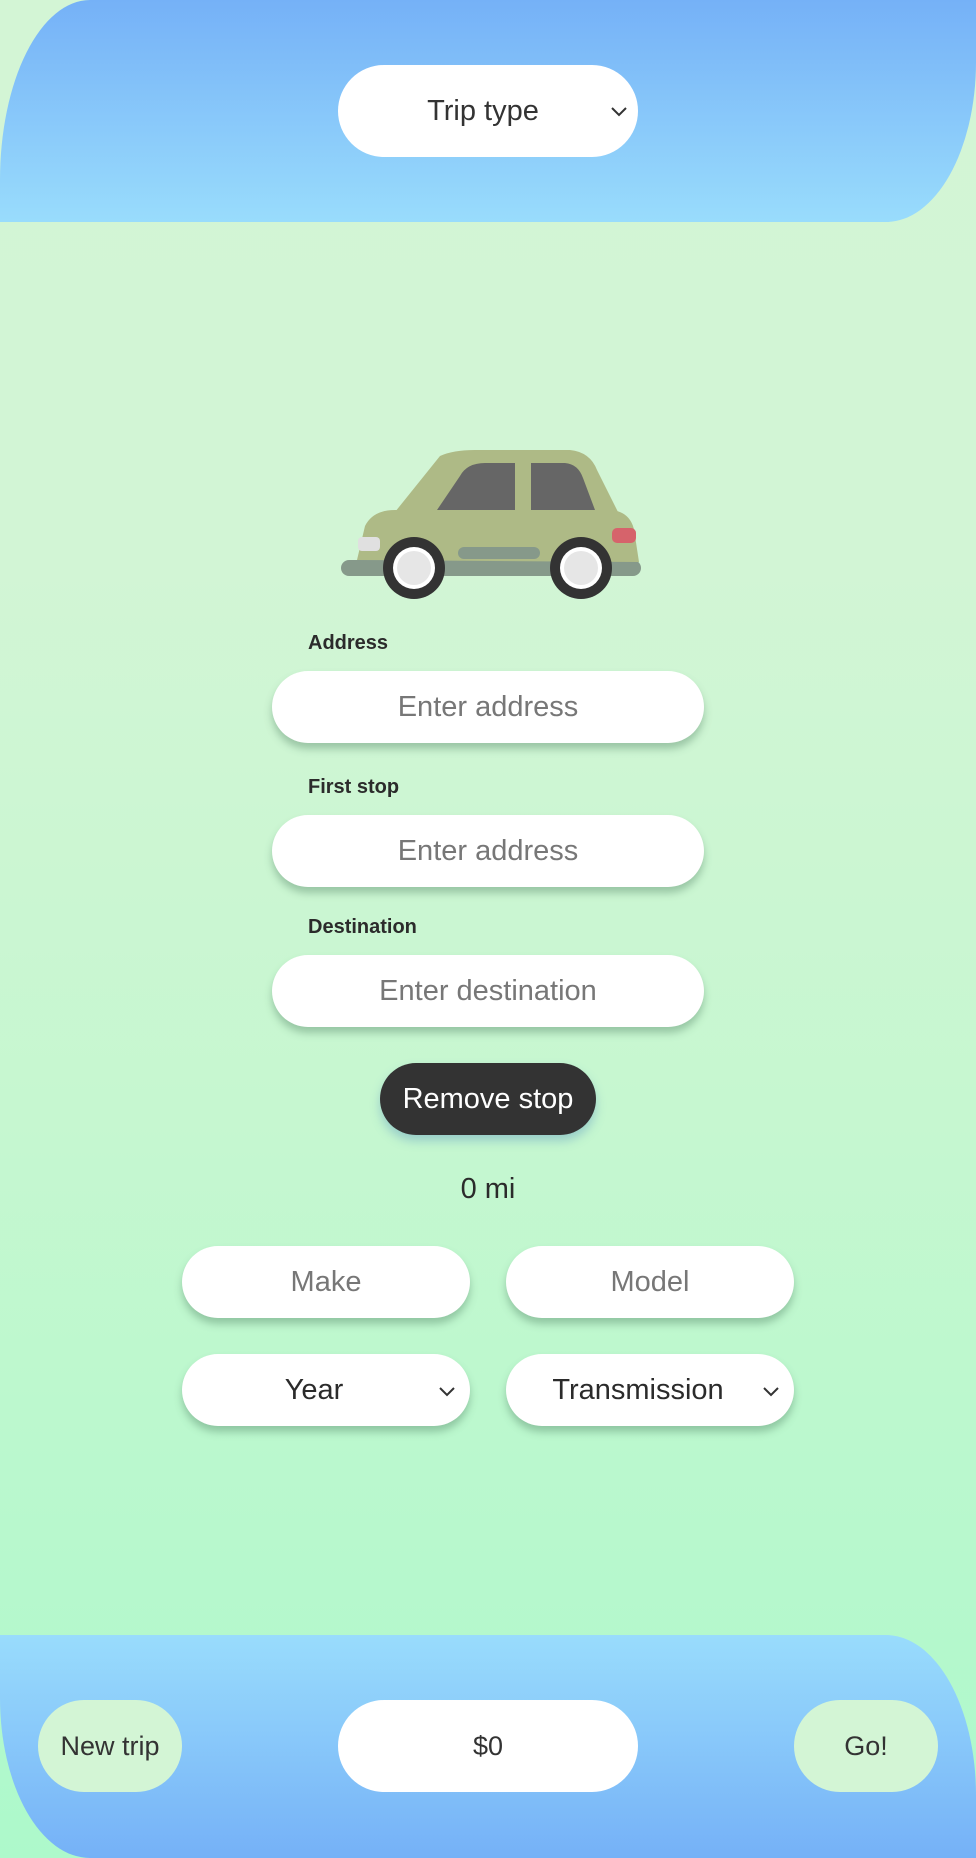 The width and height of the screenshot is (976, 1858). I want to click on address-input, so click(488, 707).